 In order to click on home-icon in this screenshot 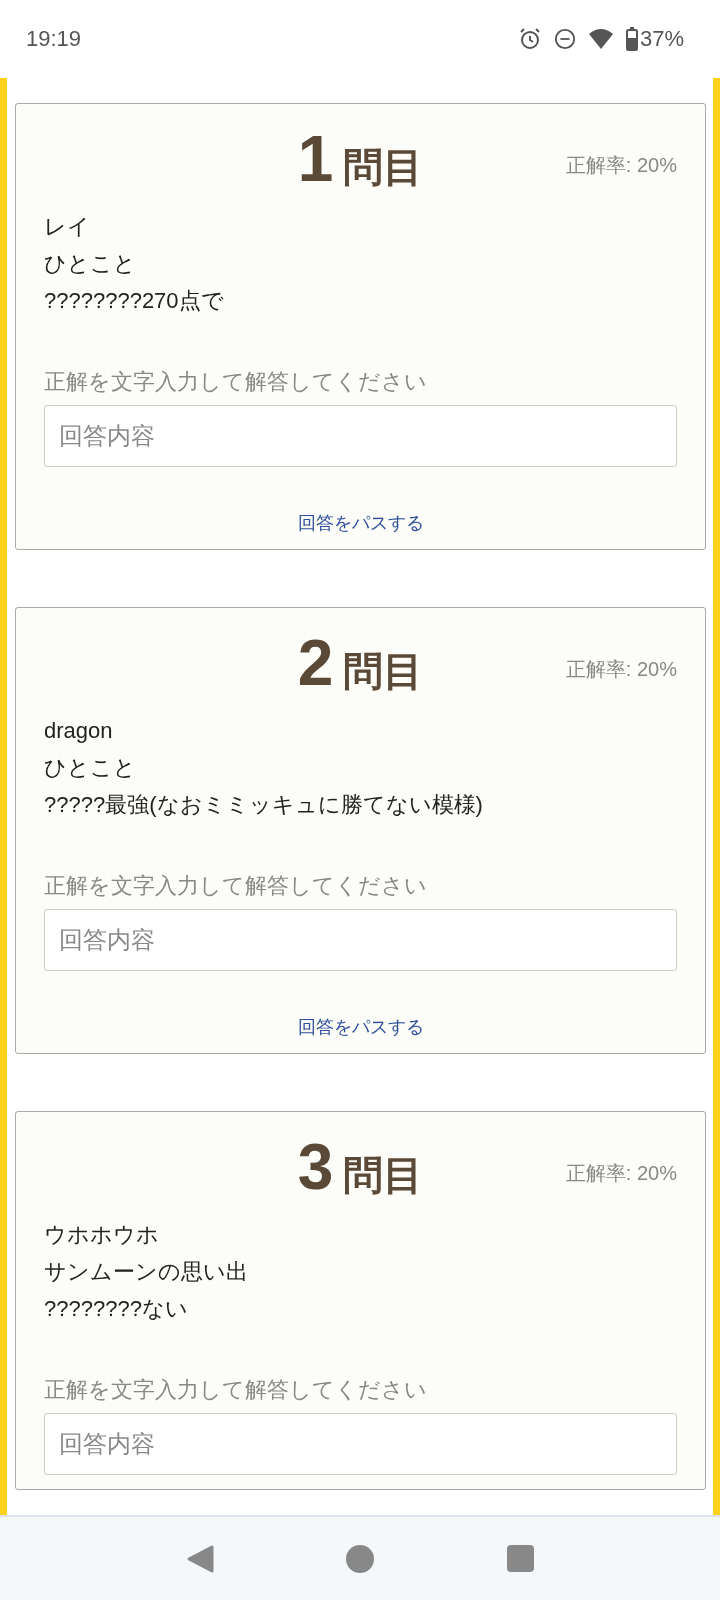, I will do `click(360, 1558)`.